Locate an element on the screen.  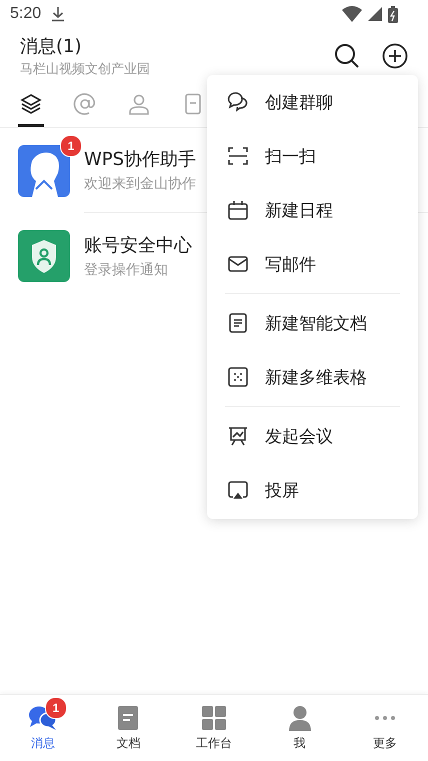
menu-item: 创建群聊 is located at coordinates (312, 102).